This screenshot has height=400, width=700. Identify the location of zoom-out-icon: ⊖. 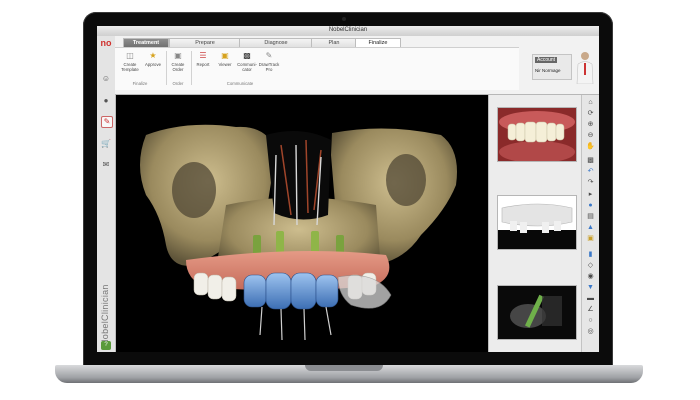
(590, 136).